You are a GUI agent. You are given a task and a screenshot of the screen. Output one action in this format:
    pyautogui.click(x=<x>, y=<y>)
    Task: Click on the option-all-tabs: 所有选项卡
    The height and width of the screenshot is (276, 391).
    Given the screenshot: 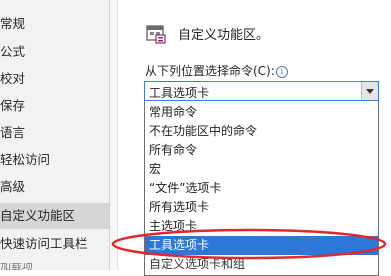 What is the action you would take?
    pyautogui.click(x=261, y=207)
    